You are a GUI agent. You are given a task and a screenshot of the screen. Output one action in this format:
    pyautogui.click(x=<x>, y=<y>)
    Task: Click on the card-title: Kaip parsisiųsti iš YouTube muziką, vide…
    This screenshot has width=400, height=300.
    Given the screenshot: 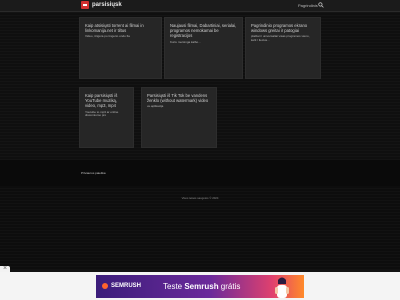 What is the action you would take?
    pyautogui.click(x=106, y=101)
    